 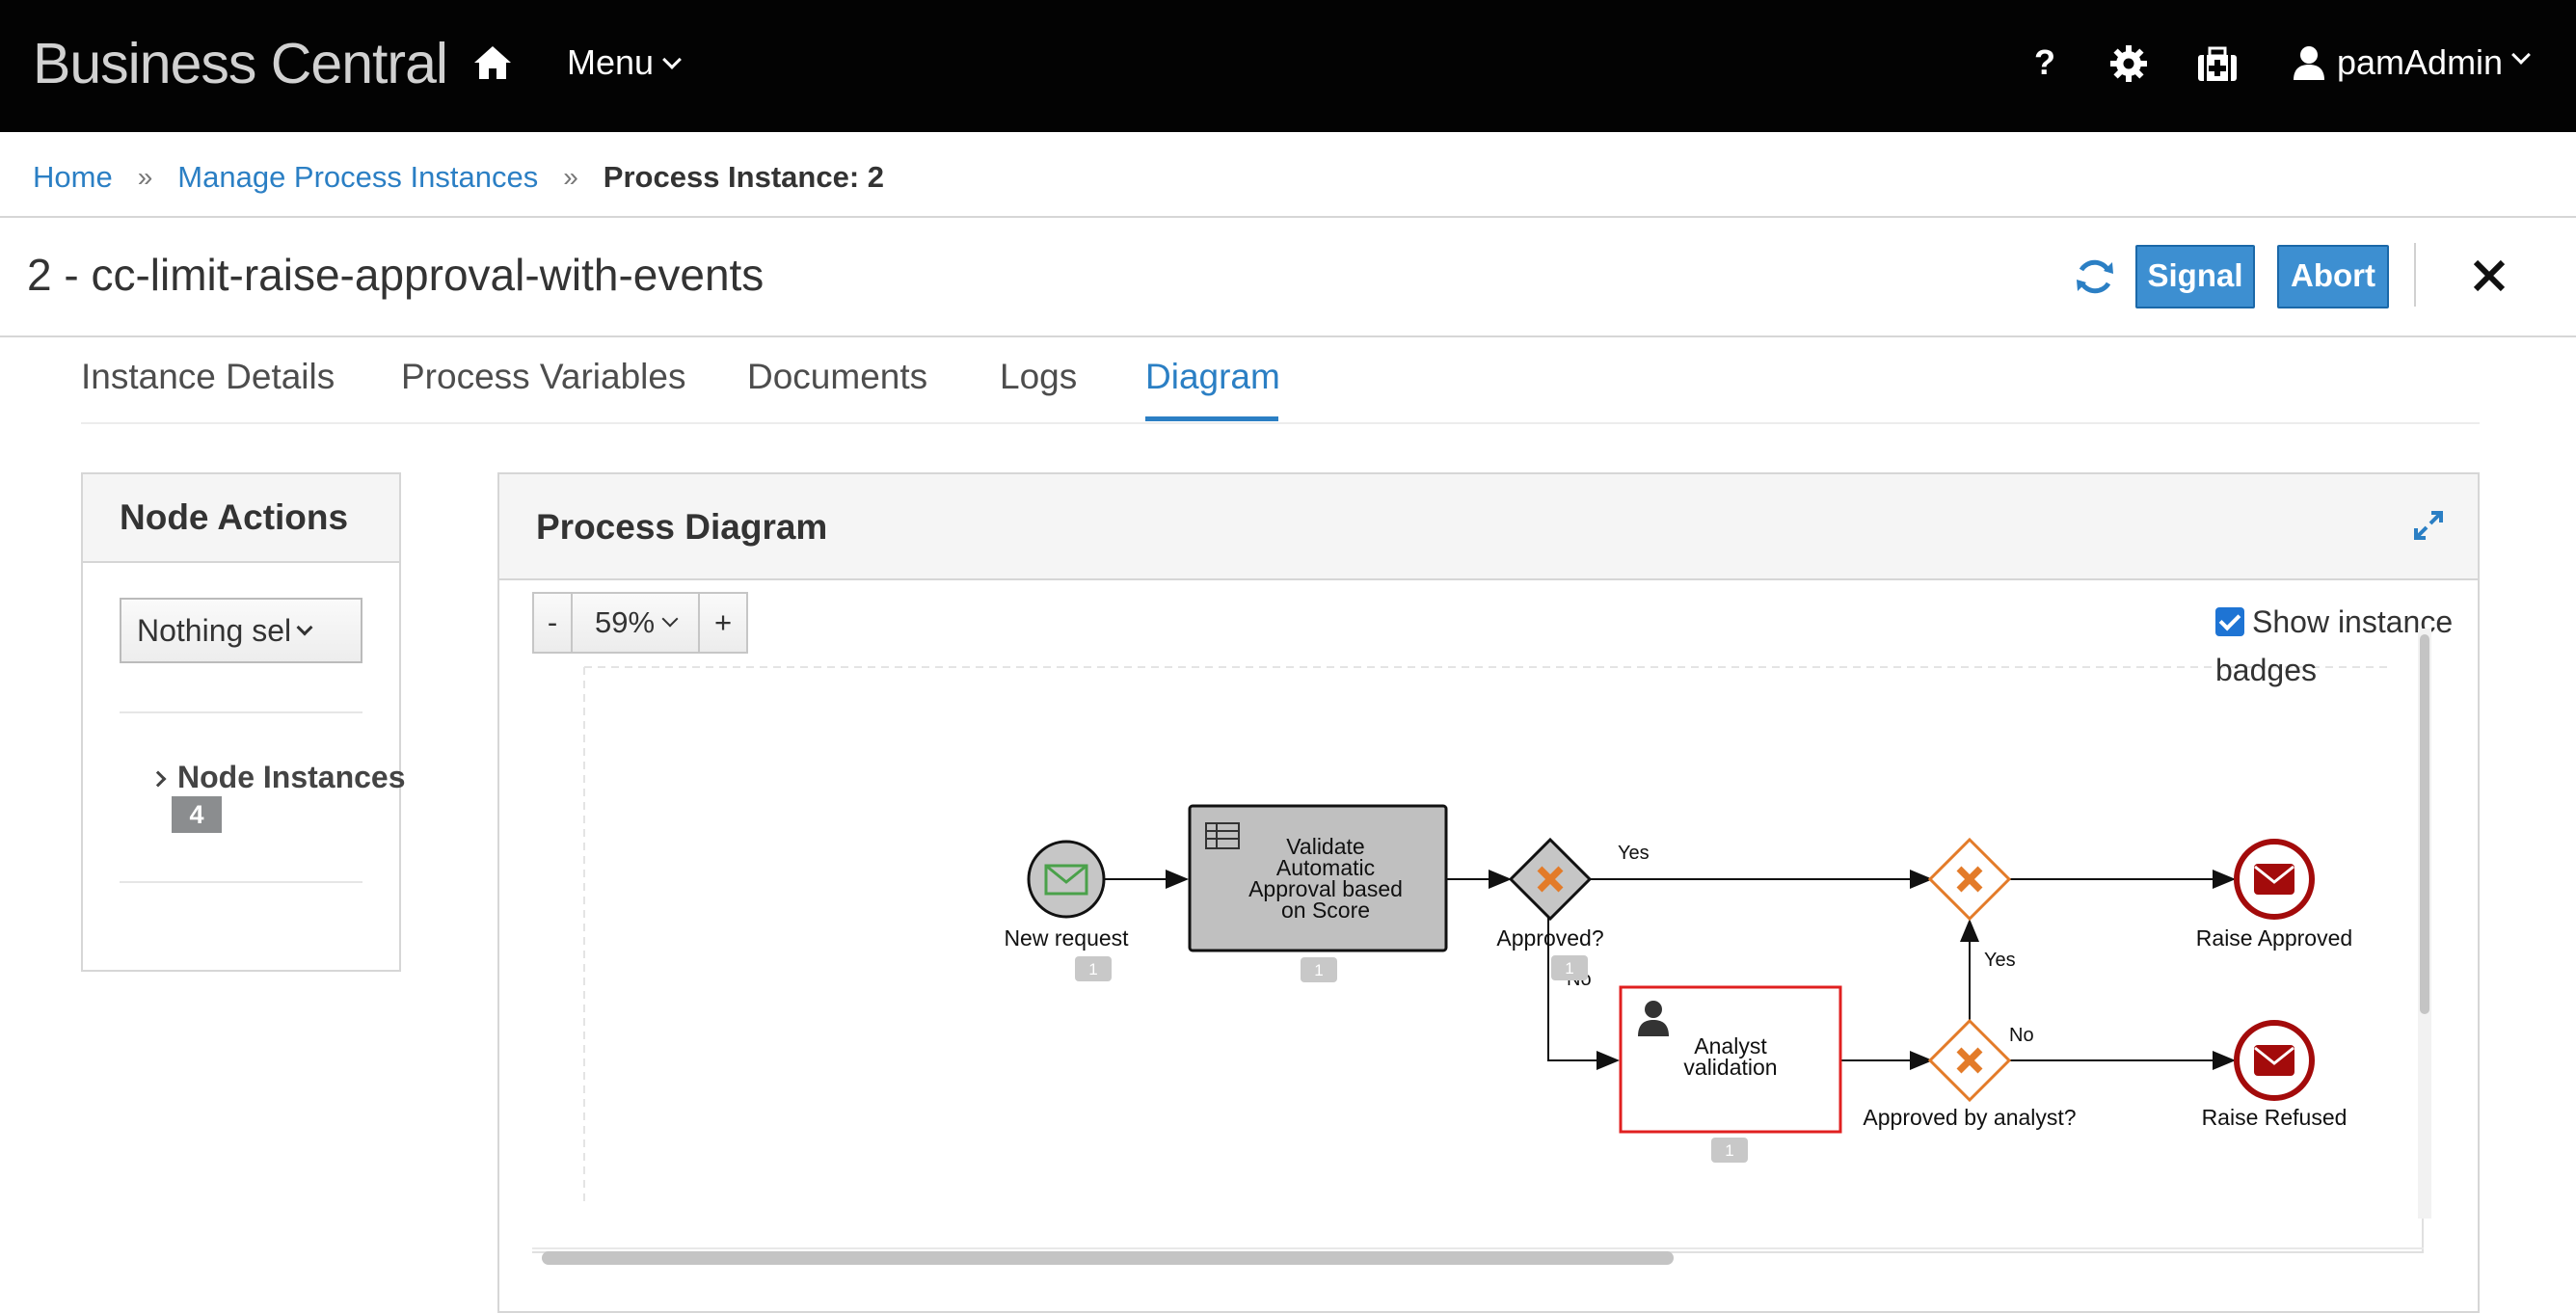 I want to click on start-message-event, so click(x=1067, y=879).